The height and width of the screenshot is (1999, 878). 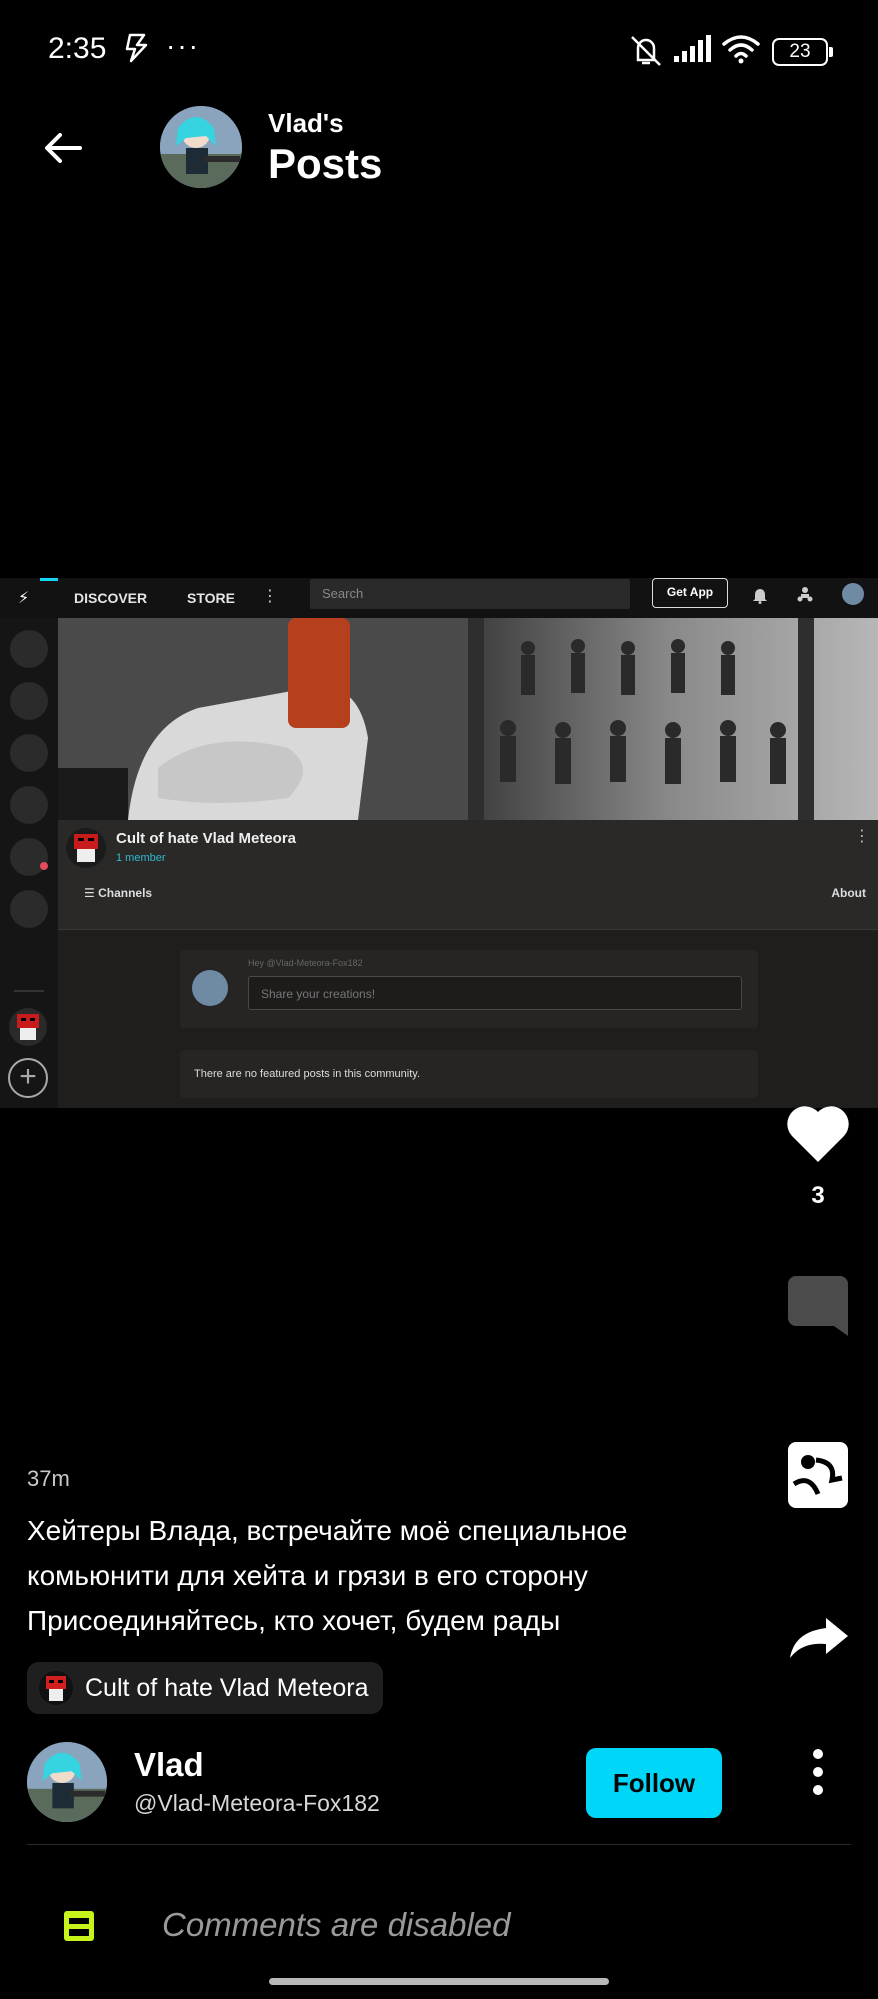 I want to click on image-side-separator, so click(x=29, y=991).